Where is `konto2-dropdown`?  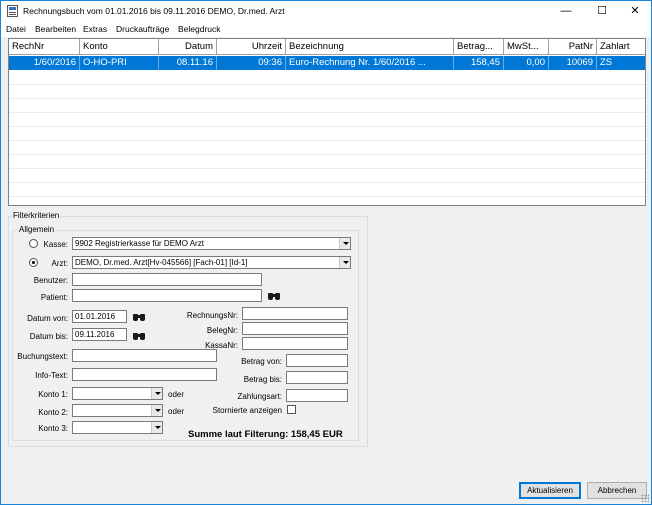 konto2-dropdown is located at coordinates (117, 410).